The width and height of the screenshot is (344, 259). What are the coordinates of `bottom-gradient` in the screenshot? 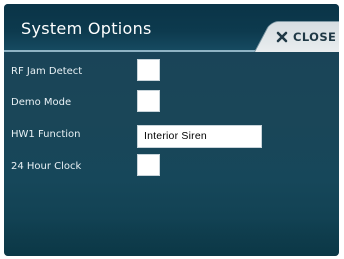 It's located at (171, 237).